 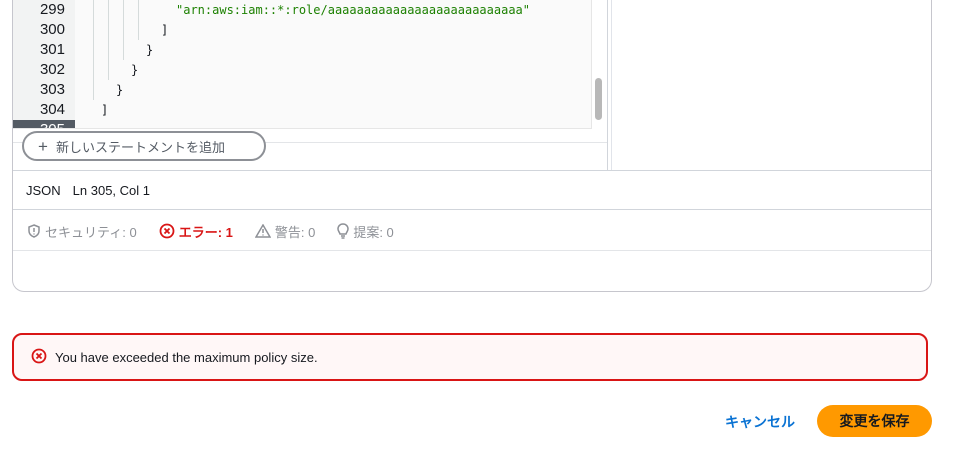 What do you see at coordinates (771, 85) in the screenshot?
I see `side-panel` at bounding box center [771, 85].